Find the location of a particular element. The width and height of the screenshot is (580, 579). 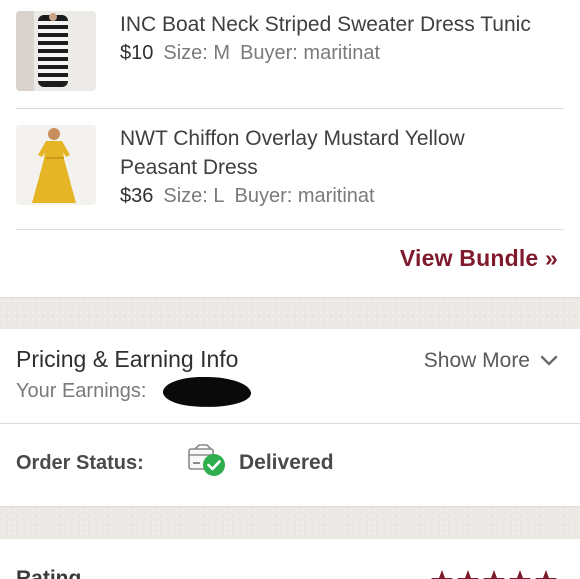

order-status-section: Order Status: Delivered is located at coordinates (290, 464).